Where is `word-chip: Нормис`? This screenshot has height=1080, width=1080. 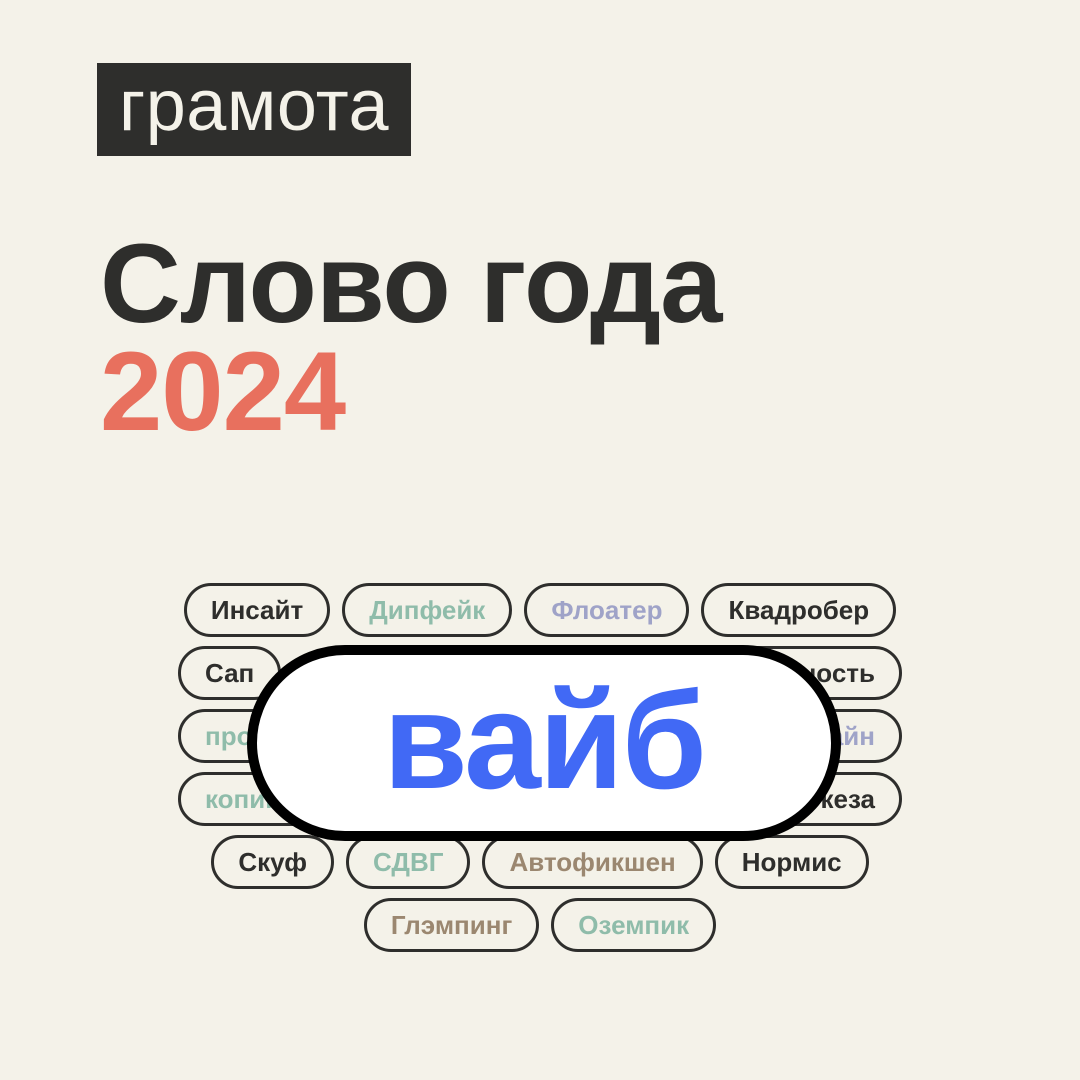
word-chip: Нормис is located at coordinates (791, 862).